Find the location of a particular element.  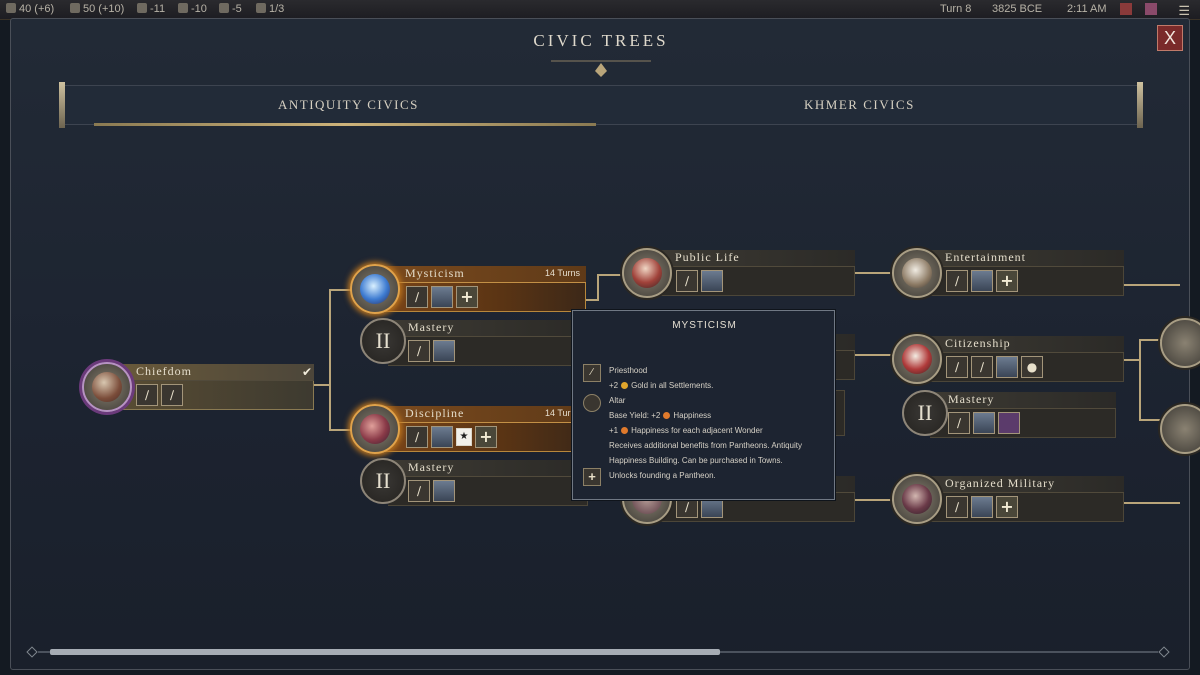

barracks-icon is located at coordinates (442, 437).